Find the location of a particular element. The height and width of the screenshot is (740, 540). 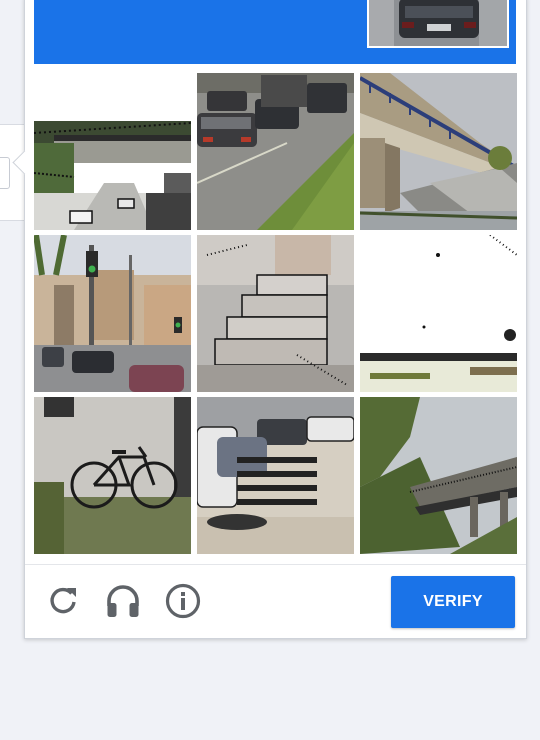

challenge-header is located at coordinates (275, 32).